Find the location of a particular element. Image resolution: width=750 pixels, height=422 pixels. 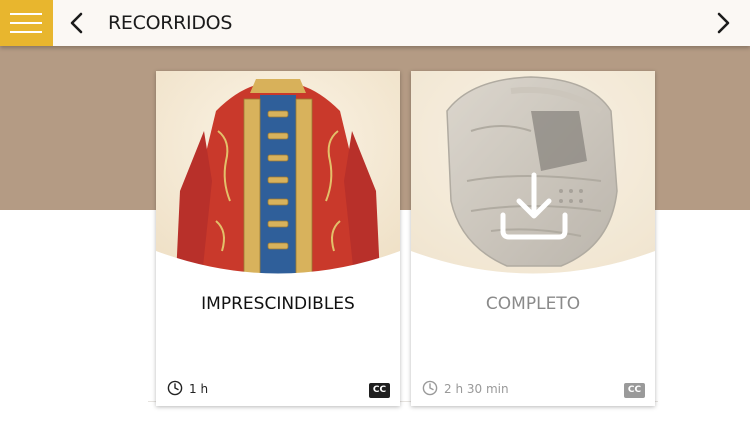

tour-title: COMPLETO is located at coordinates (533, 304).